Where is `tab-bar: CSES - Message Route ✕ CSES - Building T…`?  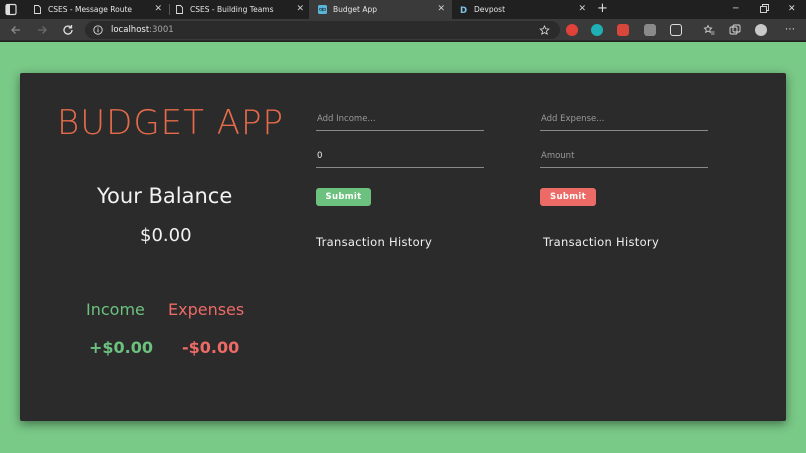 tab-bar: CSES - Message Route ✕ CSES - Building T… is located at coordinates (403, 9).